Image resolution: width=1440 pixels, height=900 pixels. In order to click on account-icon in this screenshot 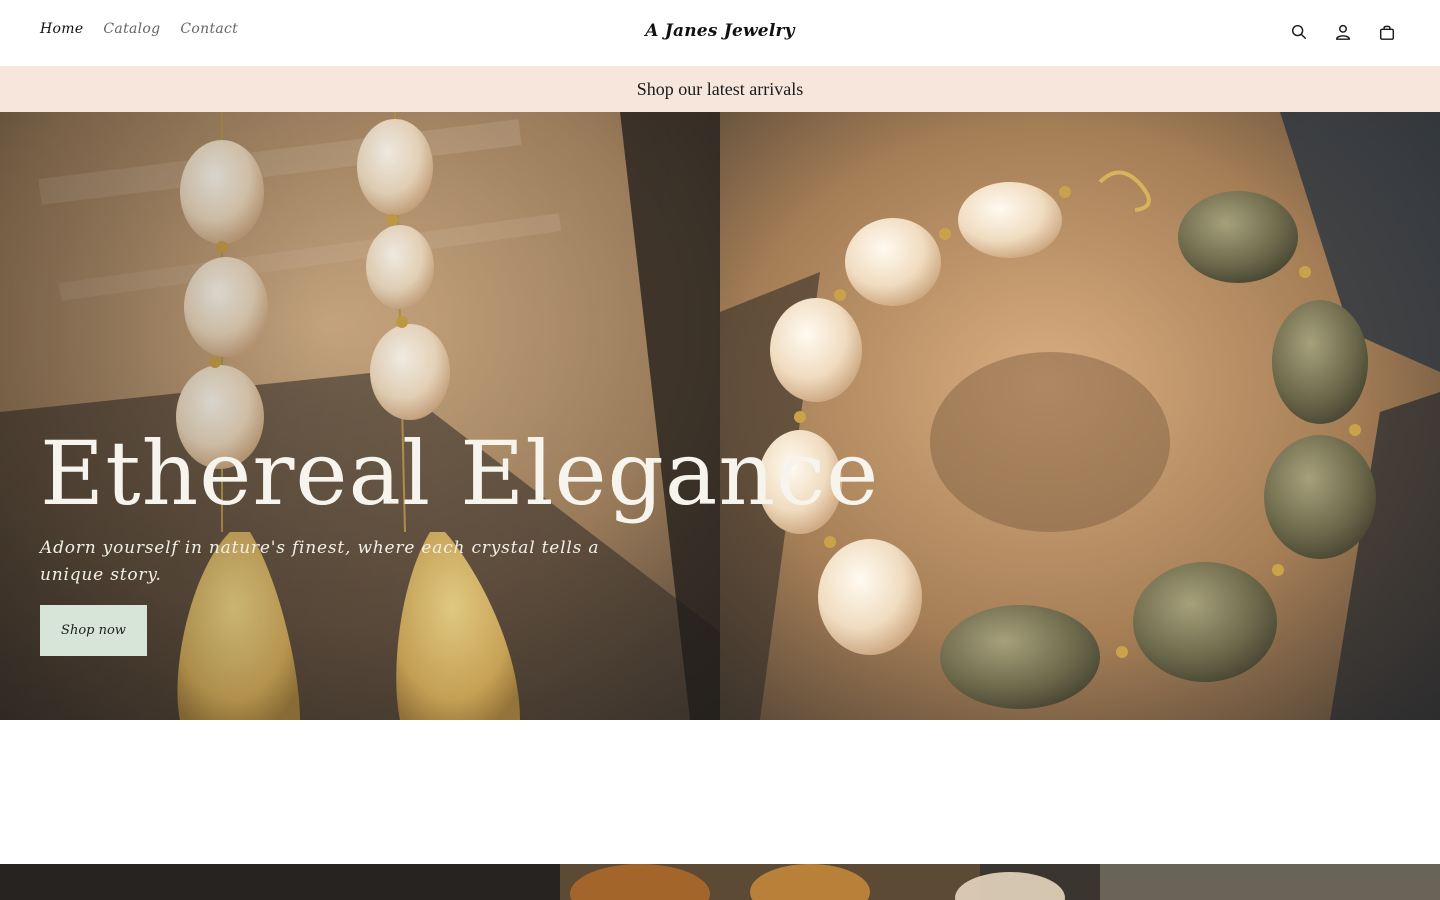, I will do `click(1343, 32)`.